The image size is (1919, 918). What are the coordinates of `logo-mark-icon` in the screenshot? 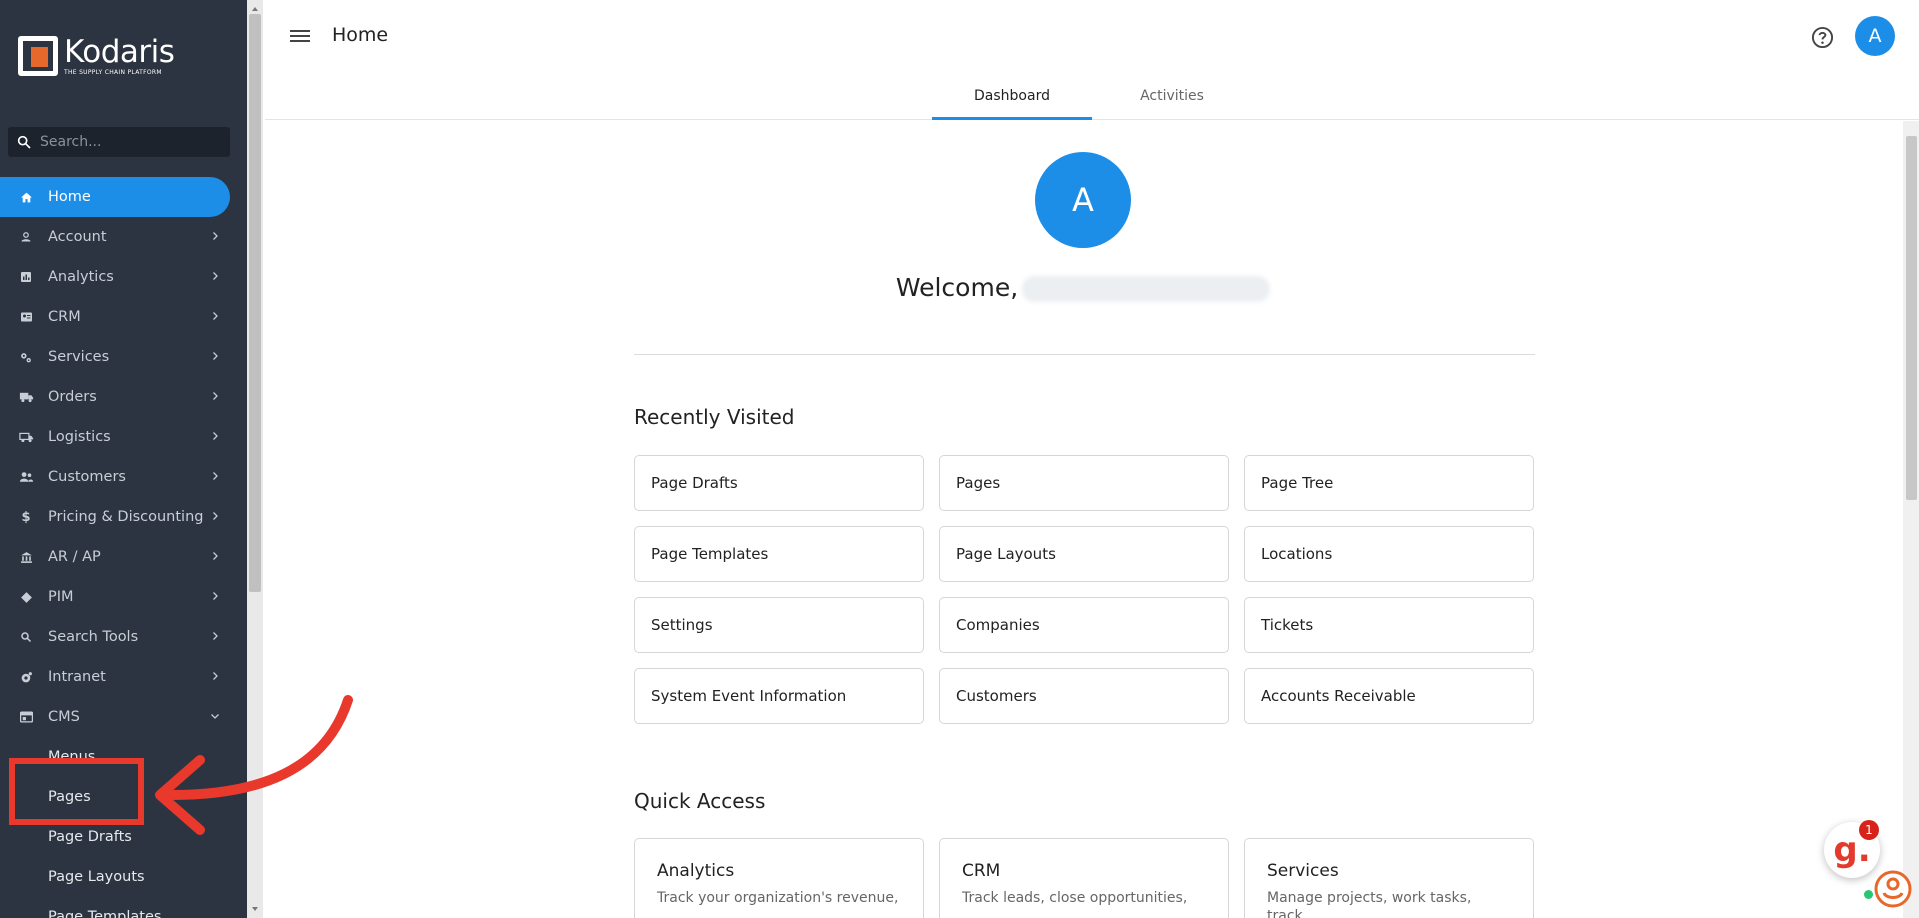 It's located at (38, 56).